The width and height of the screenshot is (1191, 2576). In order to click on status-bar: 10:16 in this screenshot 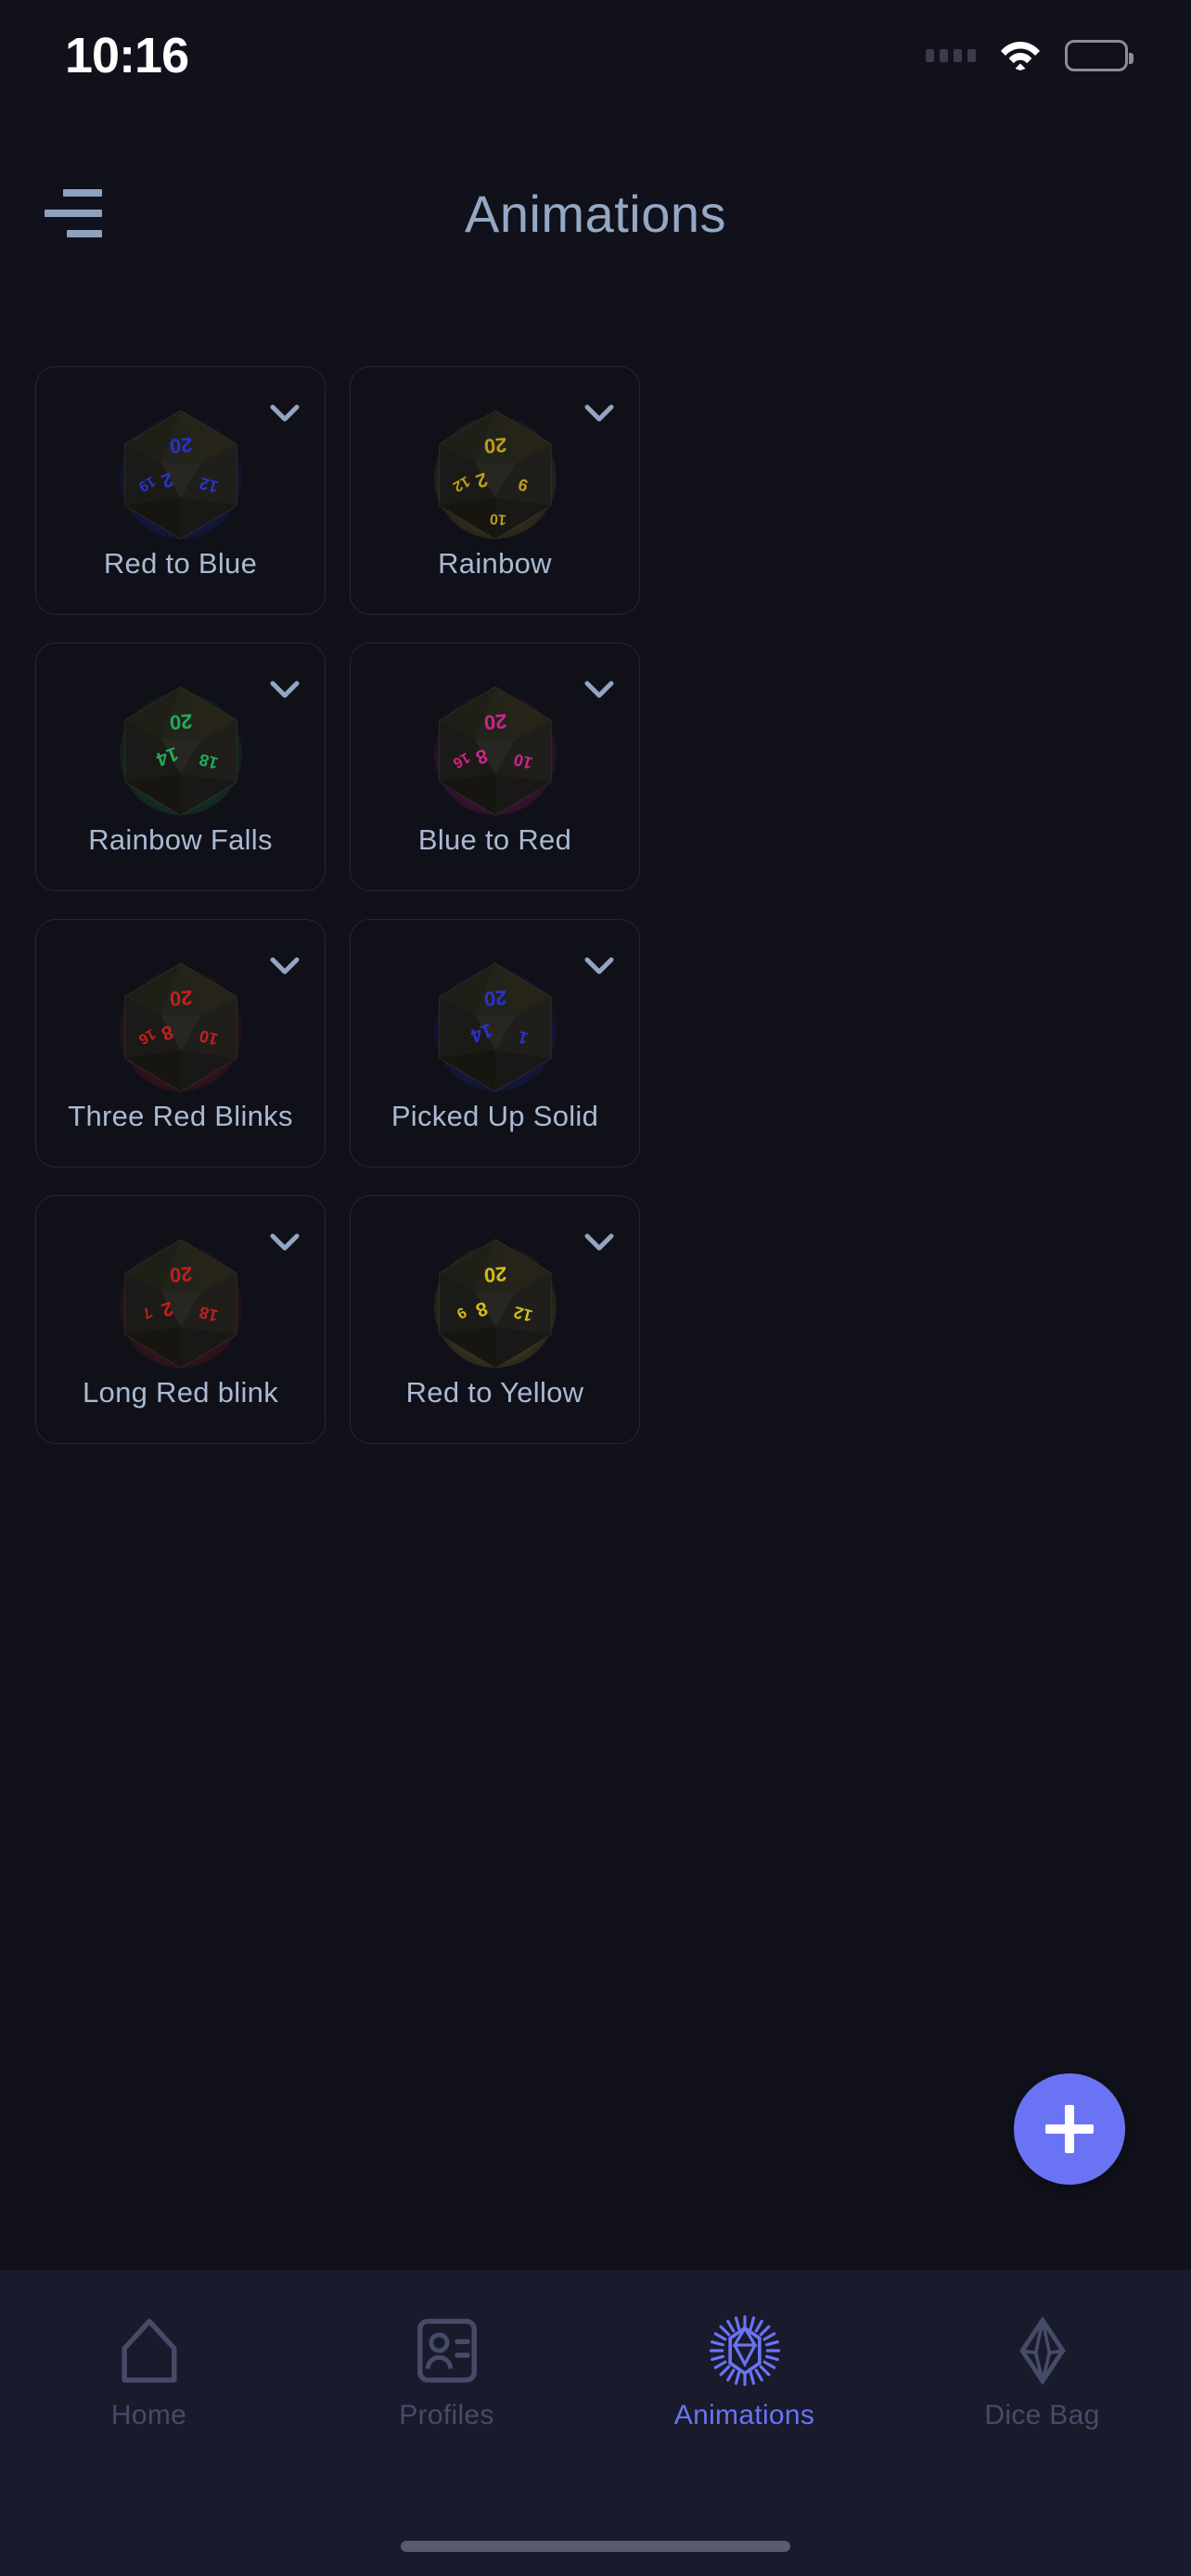, I will do `click(595, 55)`.